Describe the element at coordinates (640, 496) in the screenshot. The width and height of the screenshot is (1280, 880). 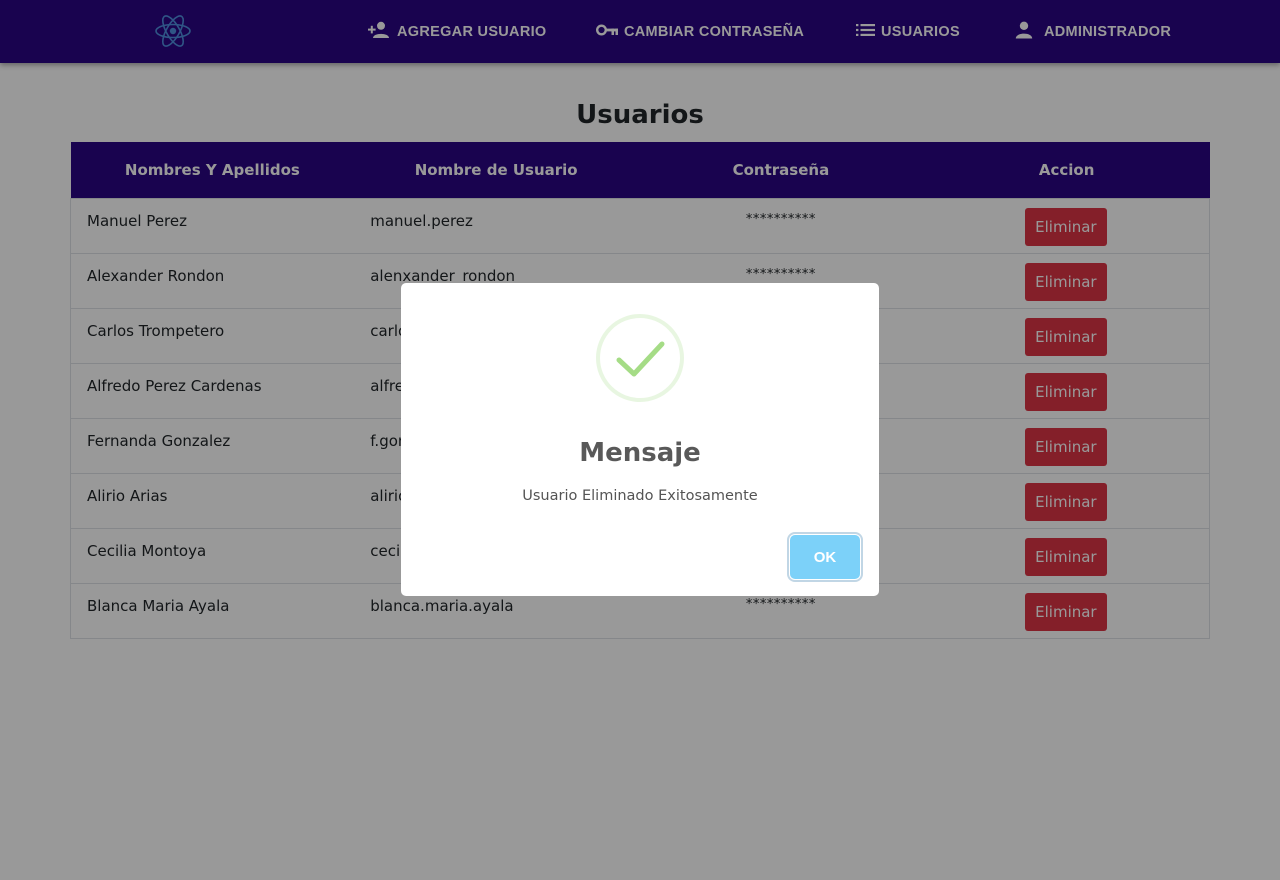
I see `modal-text: Usuario Eliminado Exitosamente` at that location.